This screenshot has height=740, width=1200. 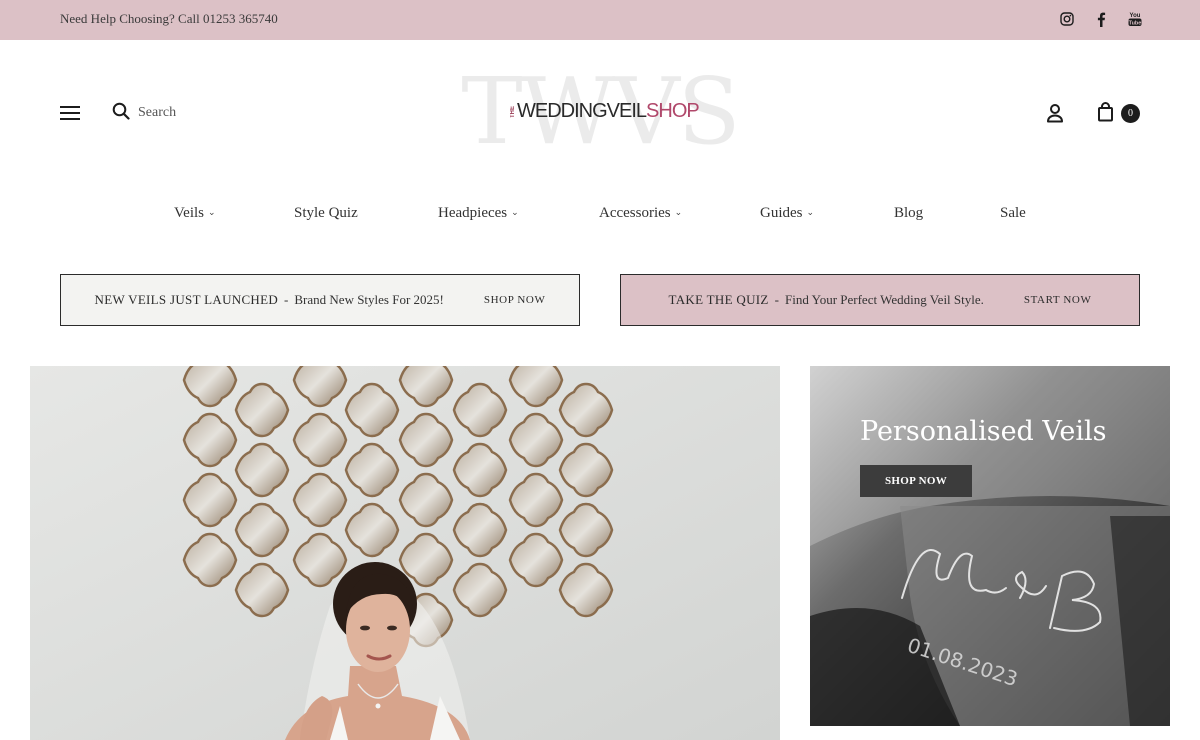 What do you see at coordinates (70, 114) in the screenshot?
I see `menu-icon` at bounding box center [70, 114].